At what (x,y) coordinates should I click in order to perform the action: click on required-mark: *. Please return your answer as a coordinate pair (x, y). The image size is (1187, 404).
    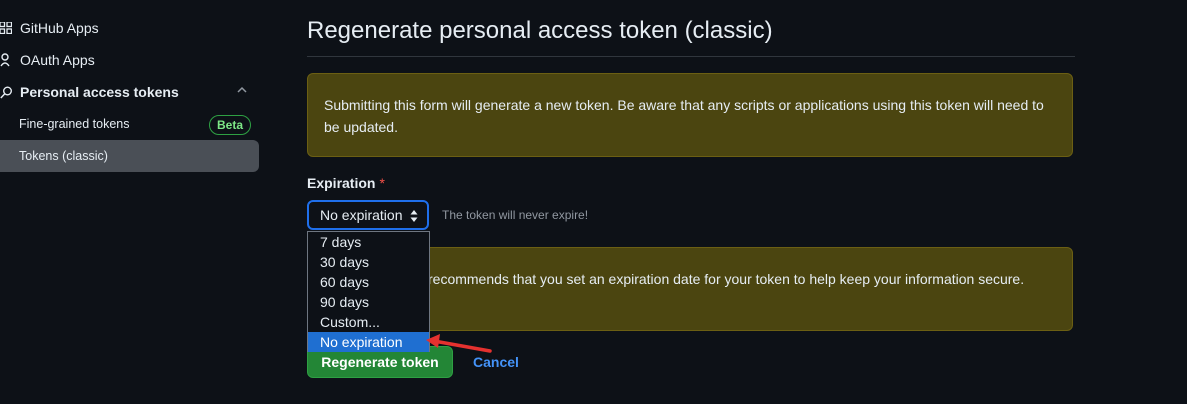
    Looking at the image, I should click on (382, 183).